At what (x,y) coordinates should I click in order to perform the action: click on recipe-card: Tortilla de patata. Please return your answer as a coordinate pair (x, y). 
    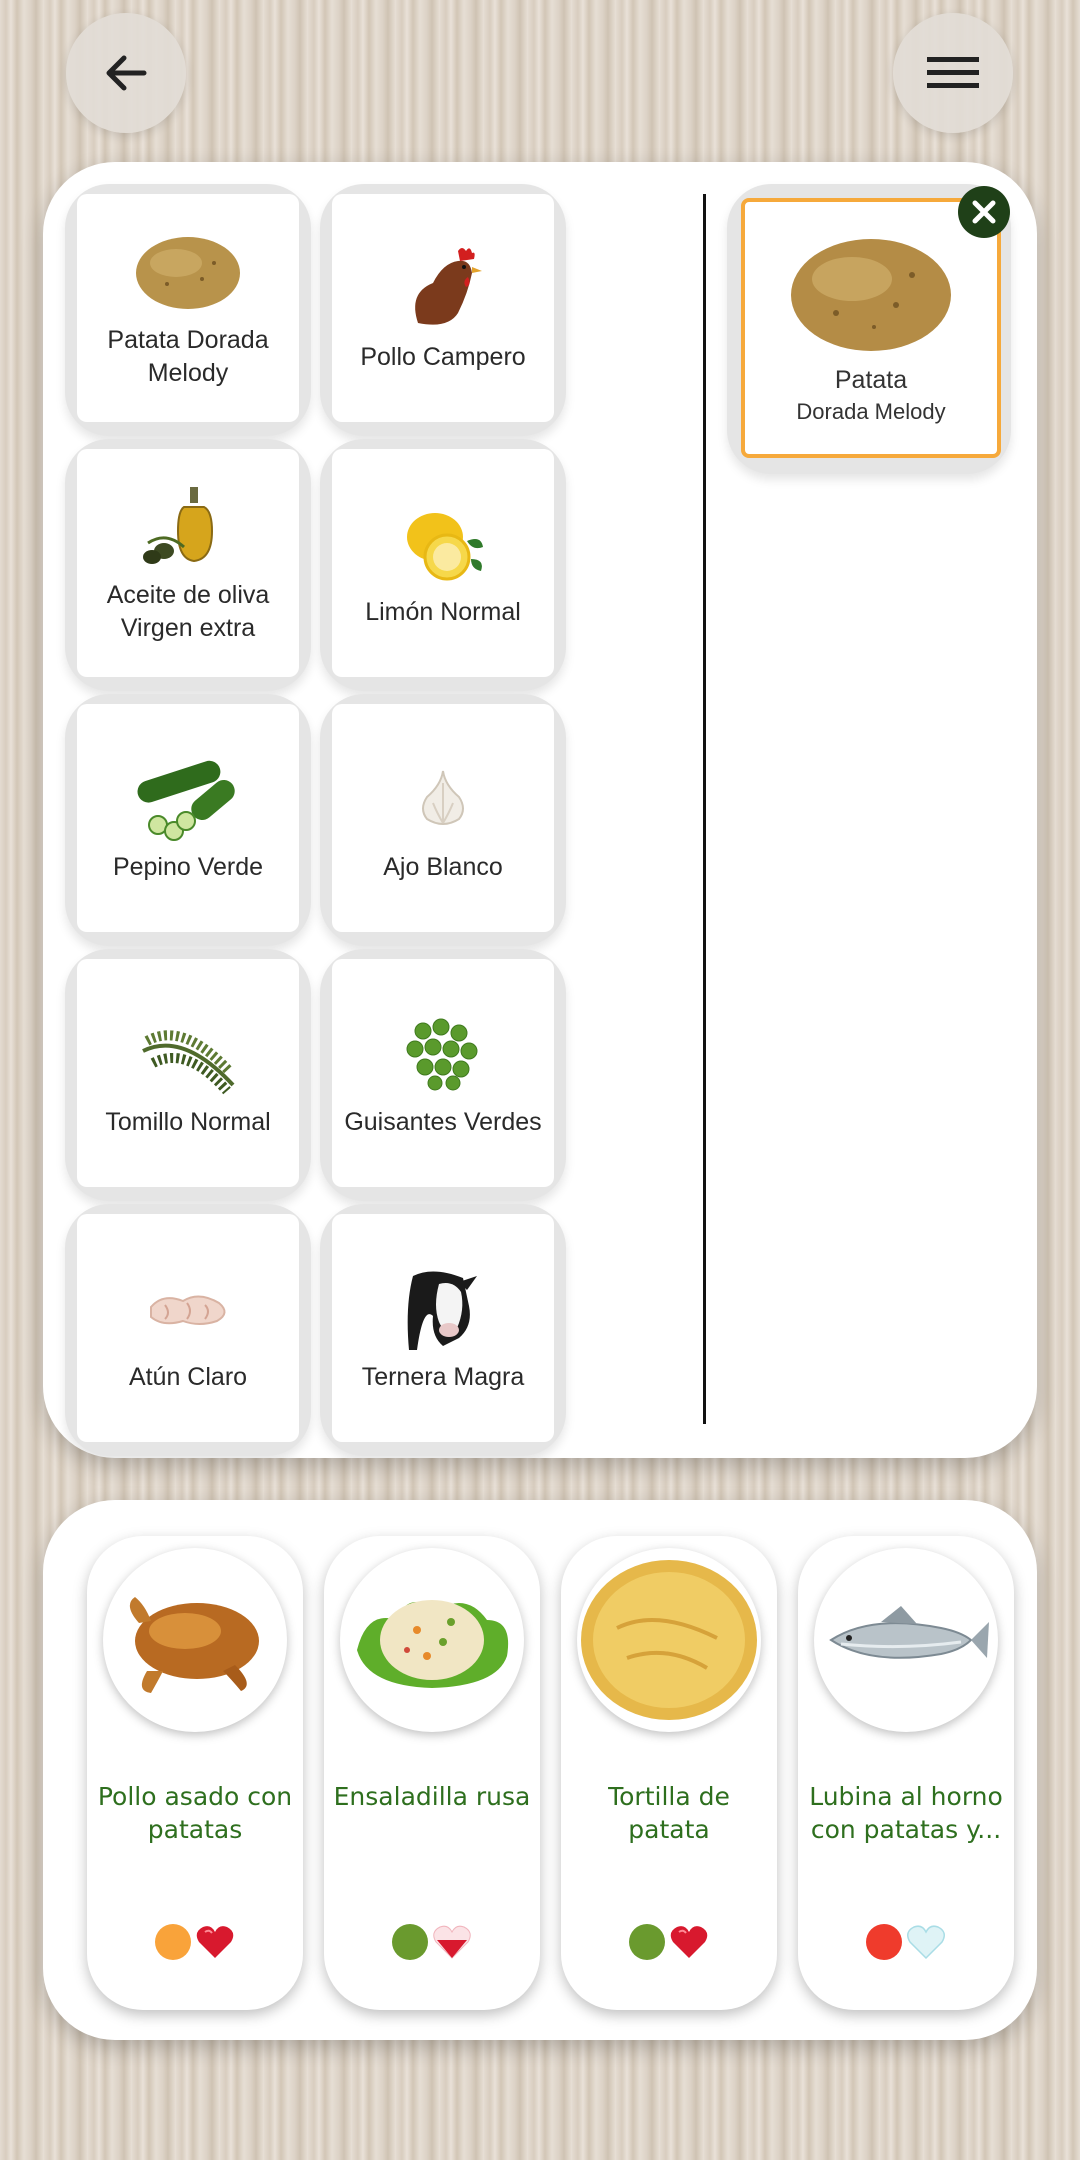
    Looking at the image, I should click on (669, 1773).